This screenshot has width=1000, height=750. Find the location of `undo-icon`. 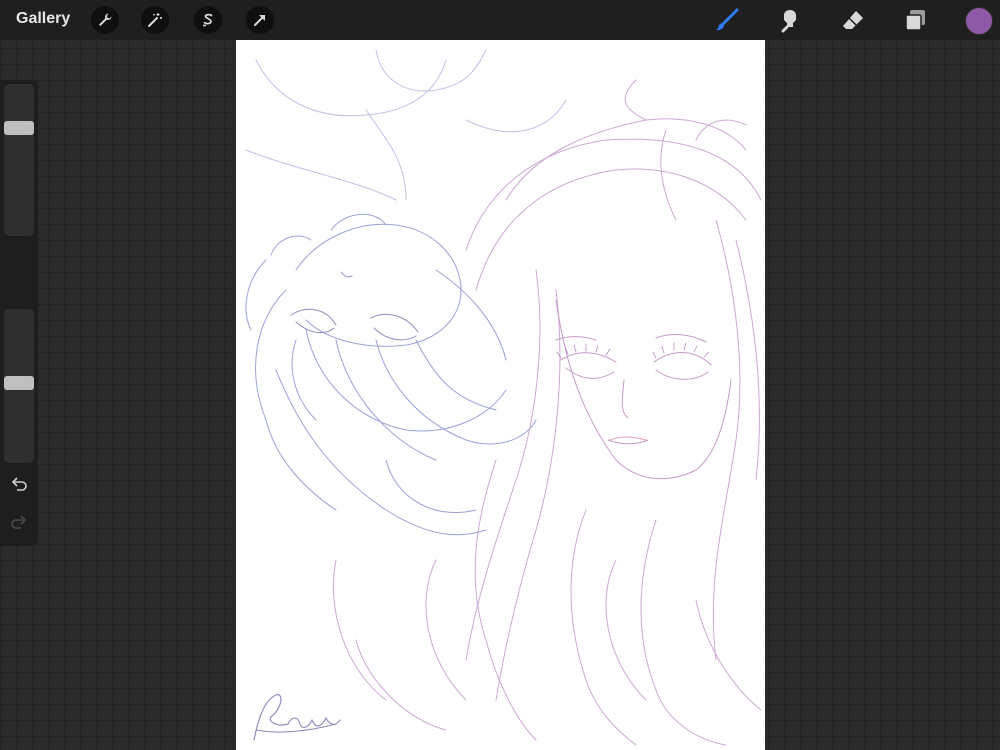

undo-icon is located at coordinates (19, 484).